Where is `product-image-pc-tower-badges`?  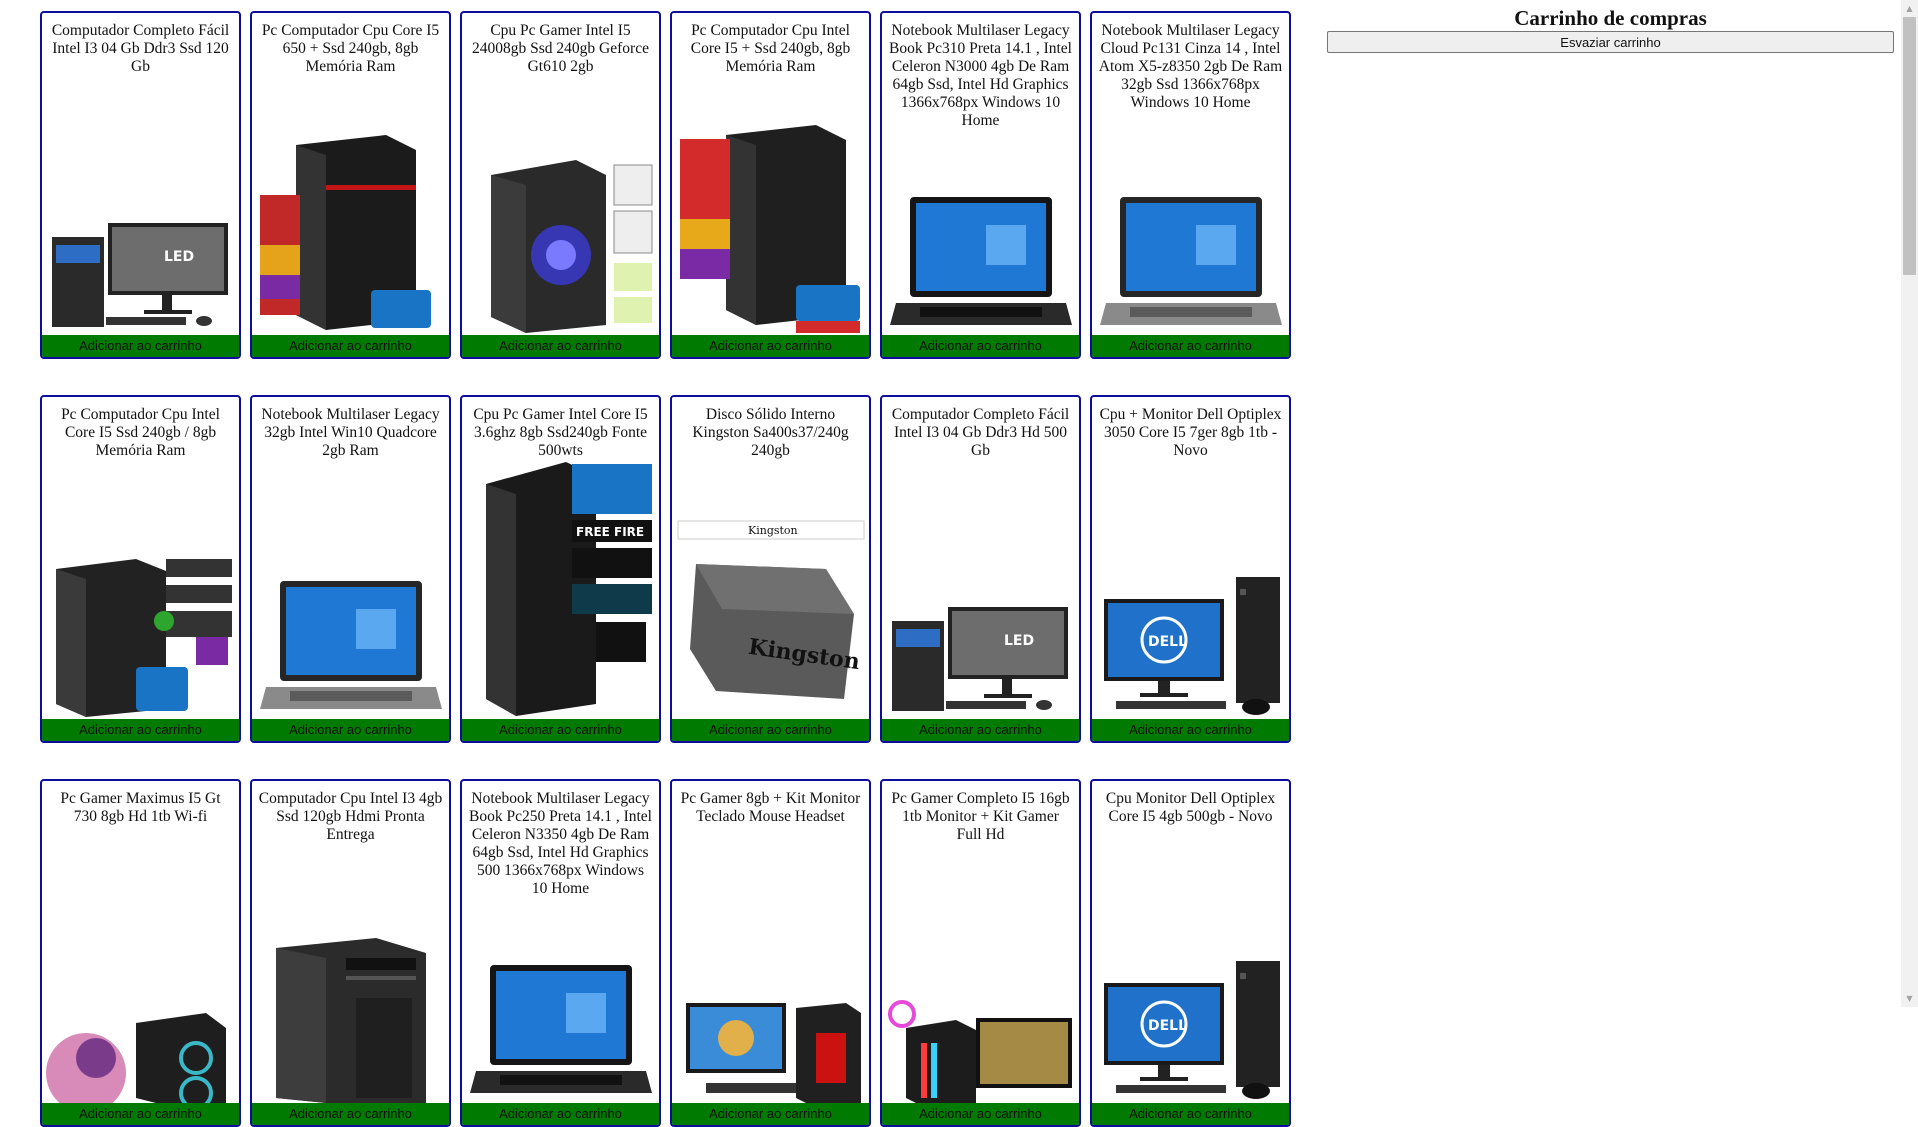 product-image-pc-tower-badges is located at coordinates (140, 626).